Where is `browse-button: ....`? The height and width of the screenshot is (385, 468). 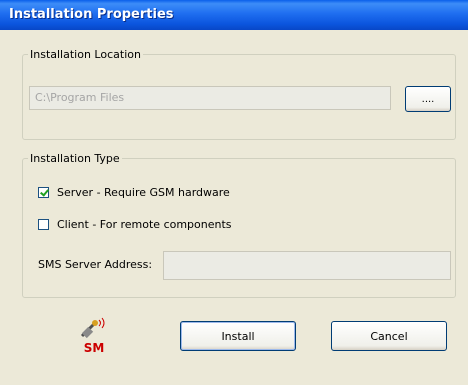
browse-button: .... is located at coordinates (428, 99).